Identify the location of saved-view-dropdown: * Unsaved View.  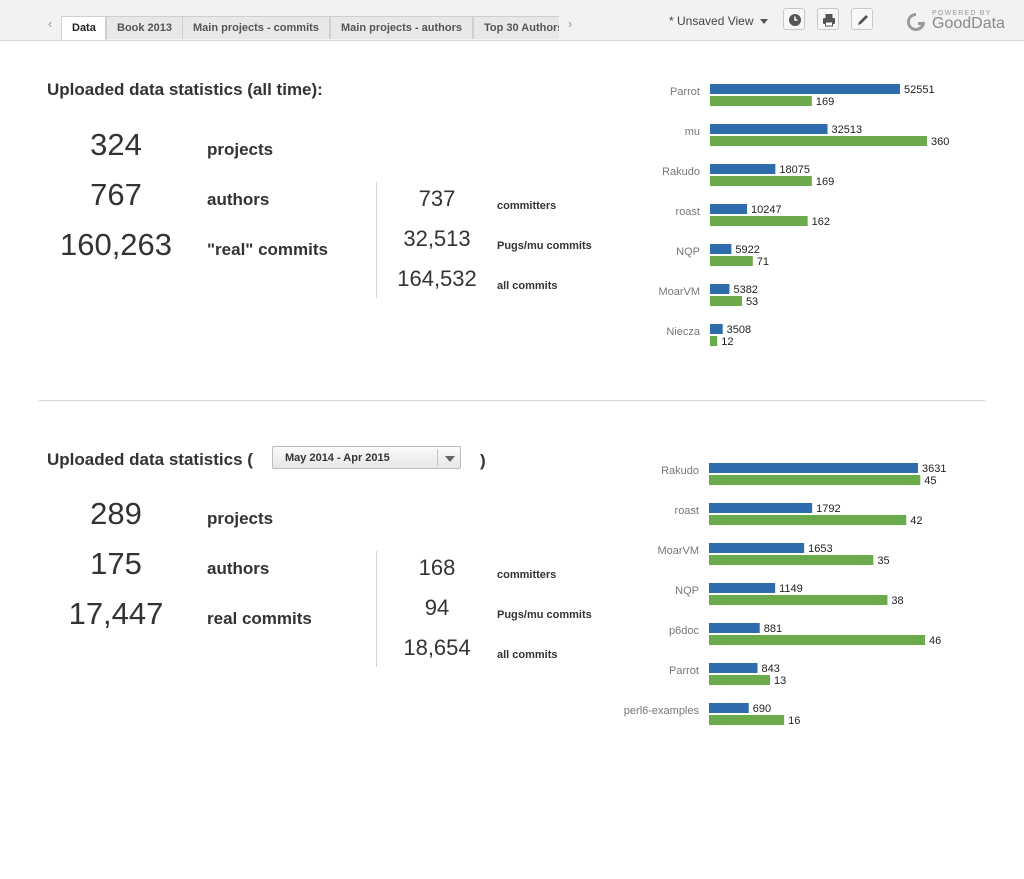
(718, 21).